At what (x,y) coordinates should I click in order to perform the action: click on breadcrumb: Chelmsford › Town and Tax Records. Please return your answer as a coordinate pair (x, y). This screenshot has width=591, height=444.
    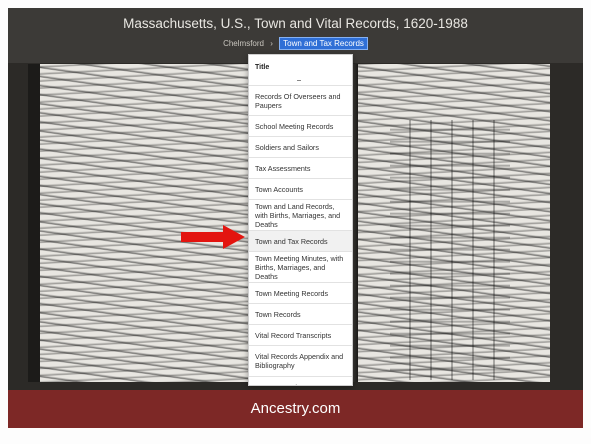
    Looking at the image, I should click on (295, 43).